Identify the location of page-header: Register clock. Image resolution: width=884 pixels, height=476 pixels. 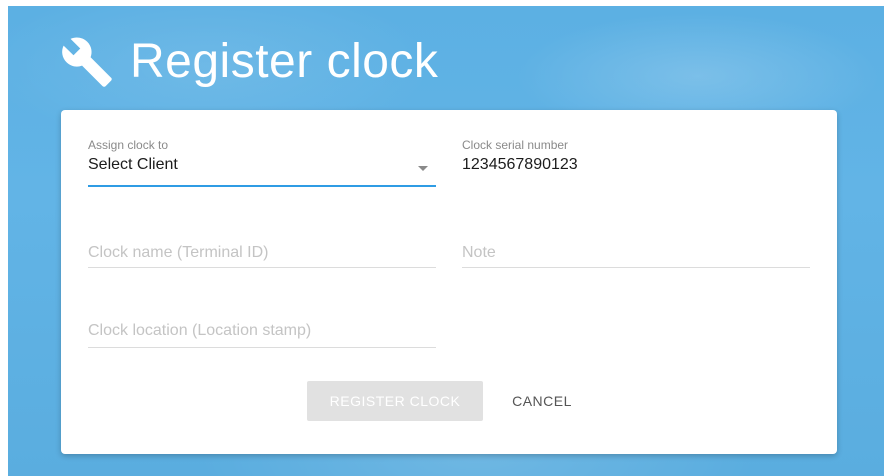
(249, 62).